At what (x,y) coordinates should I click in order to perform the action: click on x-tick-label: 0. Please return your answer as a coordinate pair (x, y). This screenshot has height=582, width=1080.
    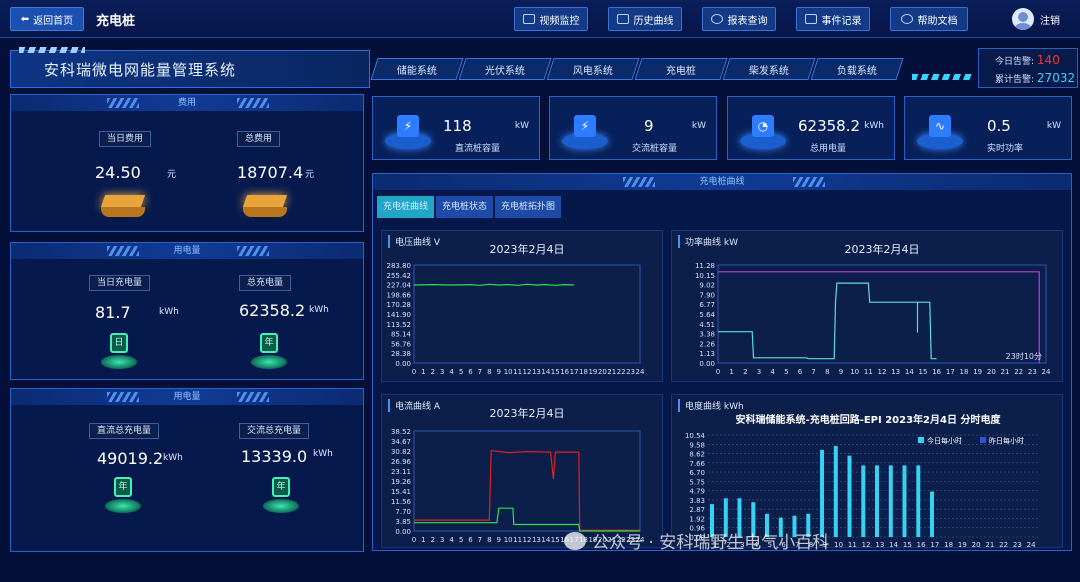
    Looking at the image, I should click on (414, 372).